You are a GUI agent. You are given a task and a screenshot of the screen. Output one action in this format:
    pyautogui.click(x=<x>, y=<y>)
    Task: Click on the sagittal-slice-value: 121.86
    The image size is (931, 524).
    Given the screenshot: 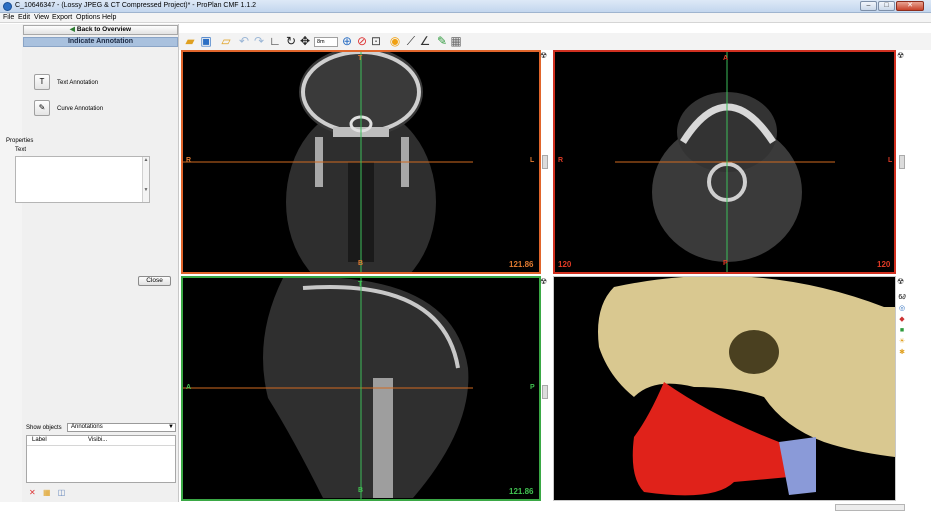 What is the action you would take?
    pyautogui.click(x=521, y=491)
    